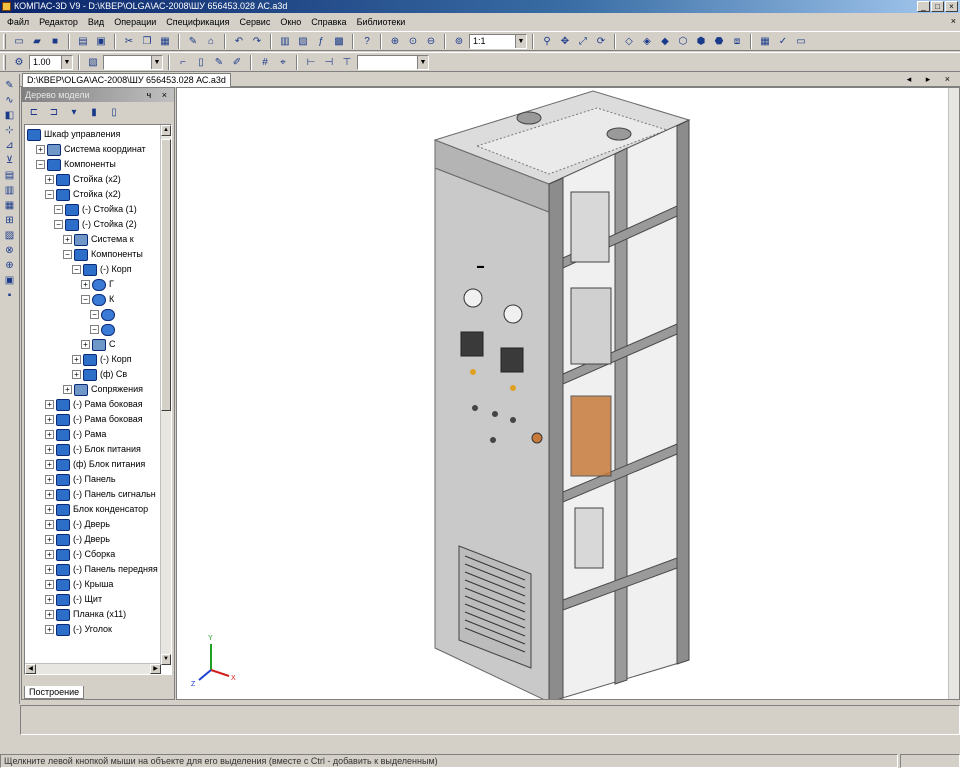 The width and height of the screenshot is (960, 768). I want to click on layer-icon: ▧, so click(93, 62).